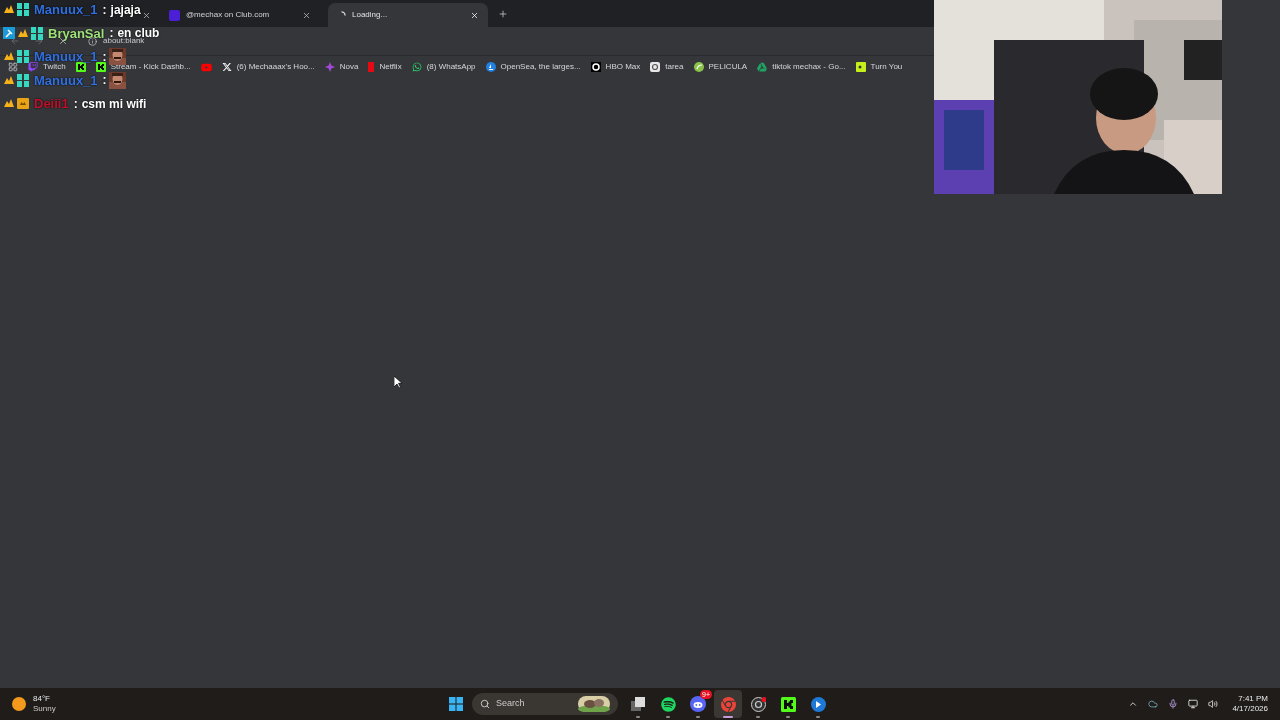  I want to click on bookmark: Netflix, so click(385, 67).